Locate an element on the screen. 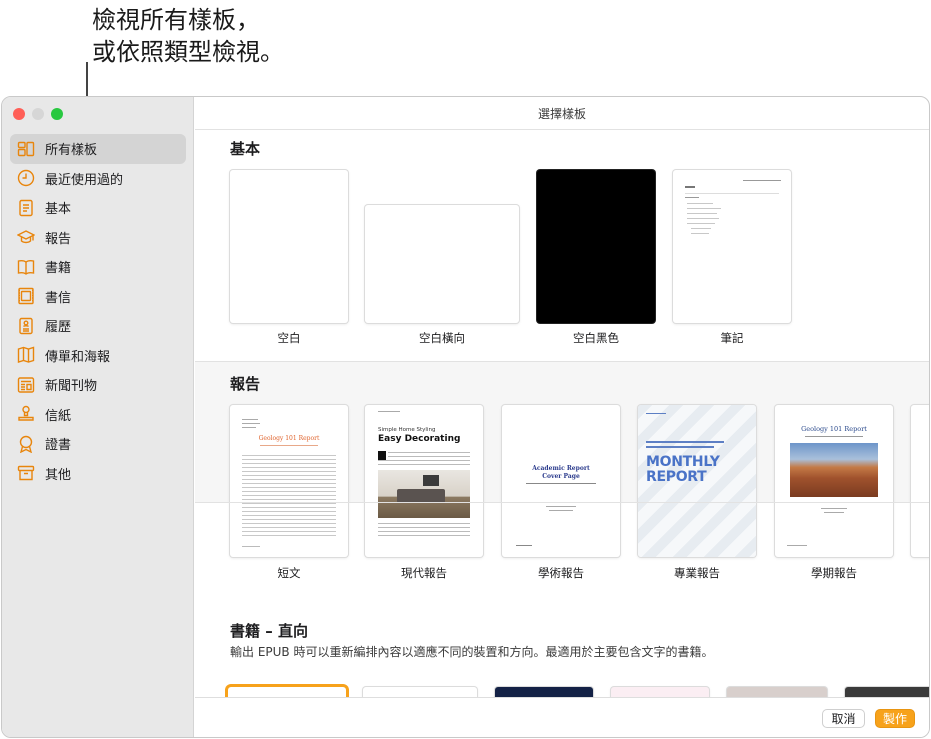  pro-thumb-title-1: MONTHLY is located at coordinates (683, 462).